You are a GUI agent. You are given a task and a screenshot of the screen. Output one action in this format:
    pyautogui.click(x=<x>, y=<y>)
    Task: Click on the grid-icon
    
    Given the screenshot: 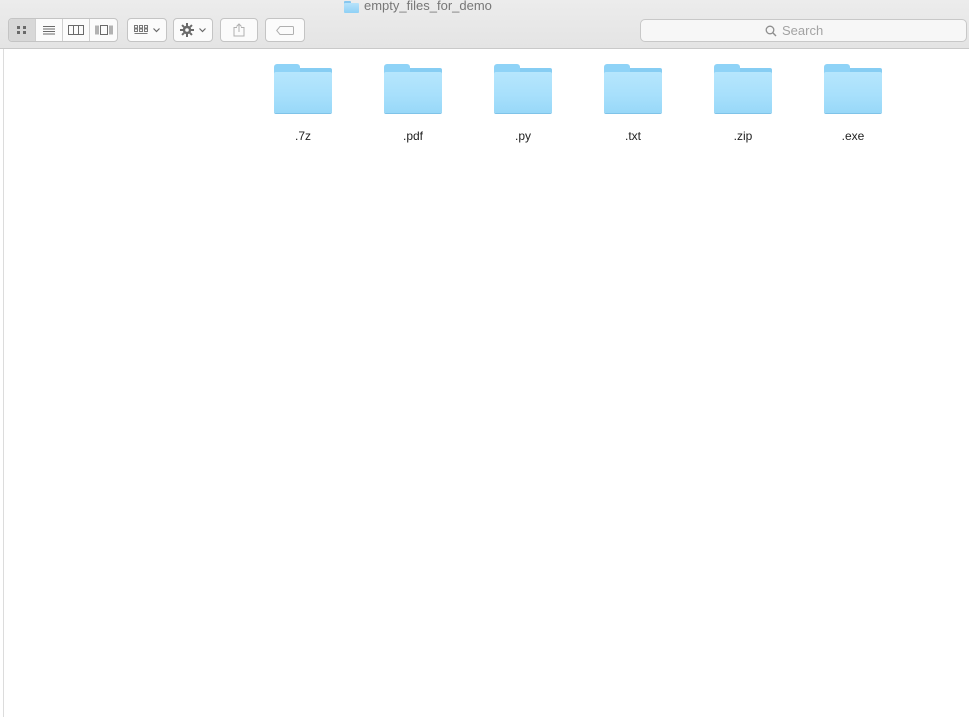 What is the action you would take?
    pyautogui.click(x=21, y=30)
    